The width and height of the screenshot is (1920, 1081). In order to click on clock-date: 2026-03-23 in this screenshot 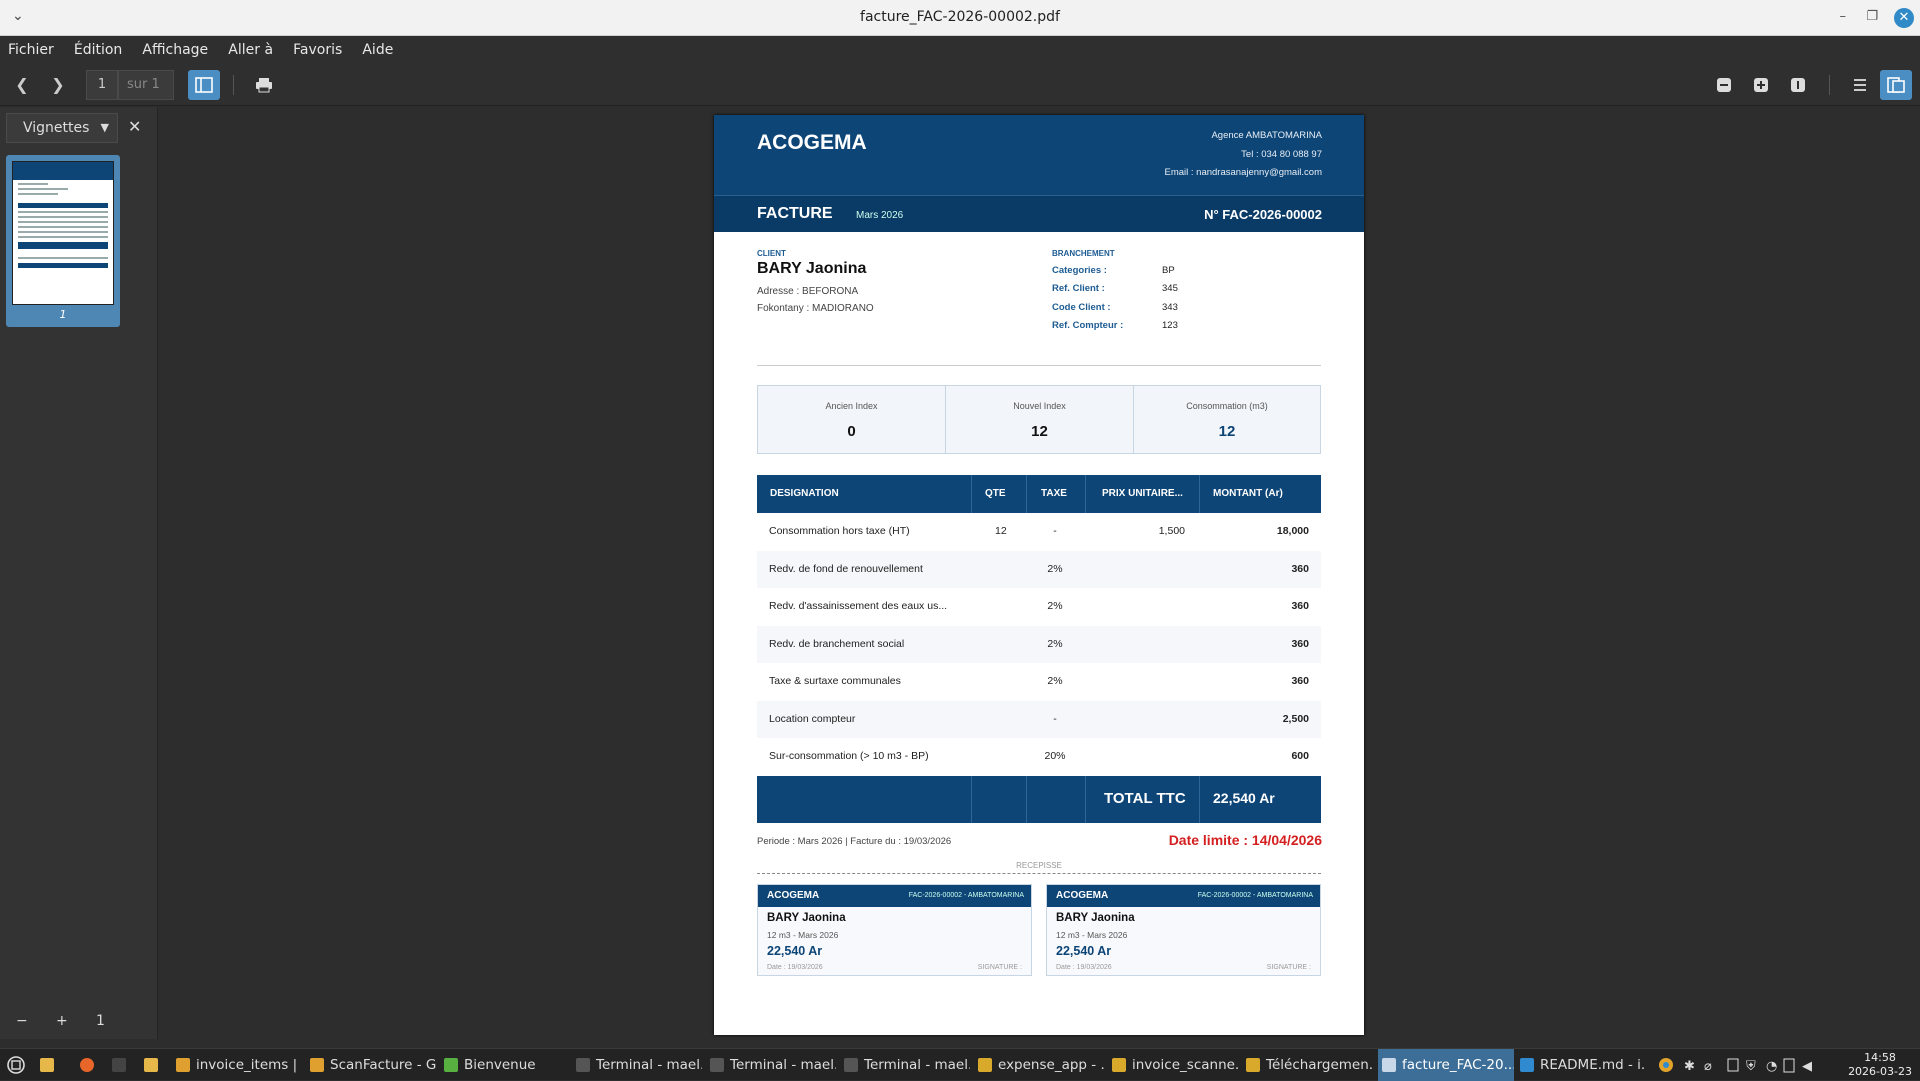, I will do `click(1880, 1071)`.